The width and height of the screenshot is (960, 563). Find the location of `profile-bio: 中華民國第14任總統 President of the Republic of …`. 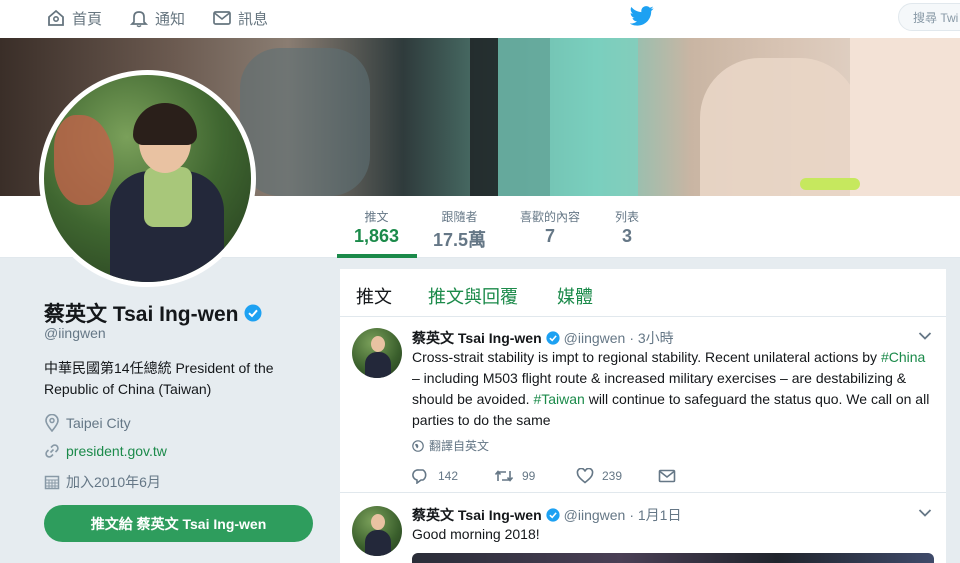

profile-bio: 中華民國第14任總統 President of the Republic of … is located at coordinates (159, 378).